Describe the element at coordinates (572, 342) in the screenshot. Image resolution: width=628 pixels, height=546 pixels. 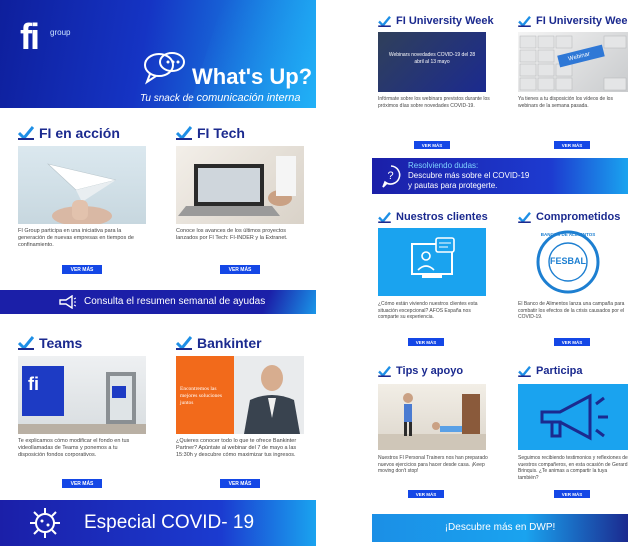
I see `ver-mas-button-comprometidos: VER MÁS` at that location.